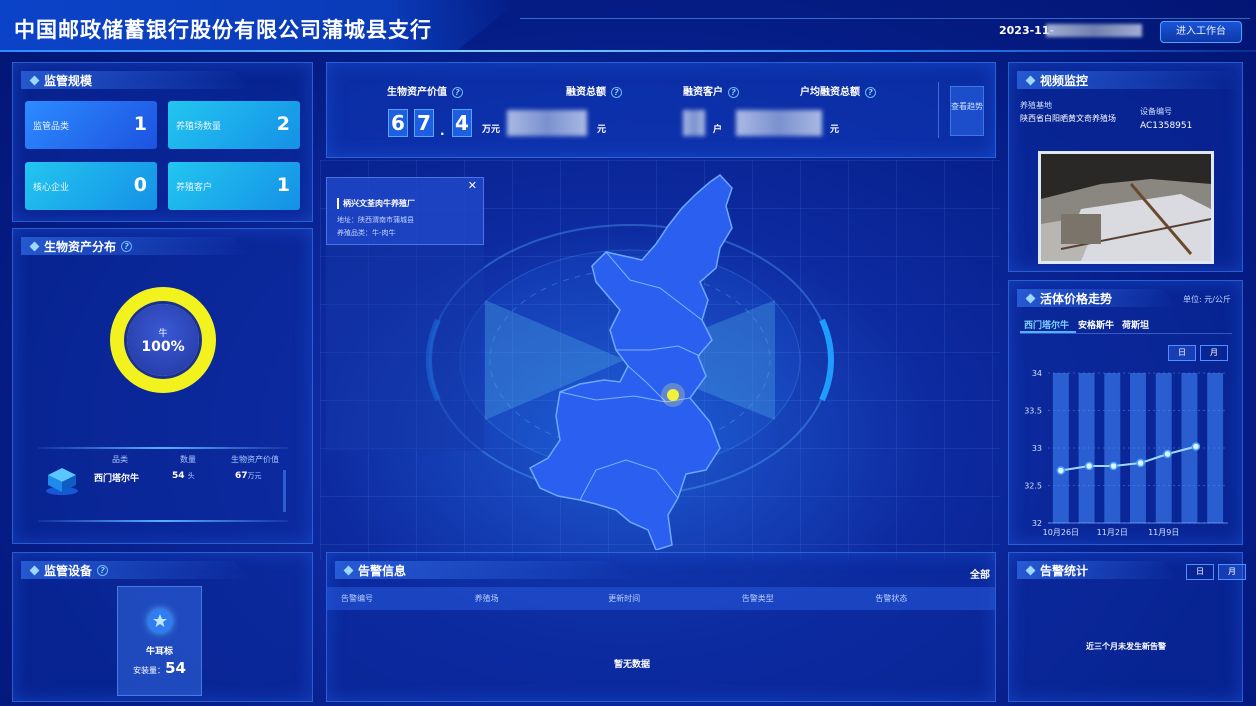 The width and height of the screenshot is (1256, 706). Describe the element at coordinates (547, 123) in the screenshot. I see `redacted-finance` at that location.